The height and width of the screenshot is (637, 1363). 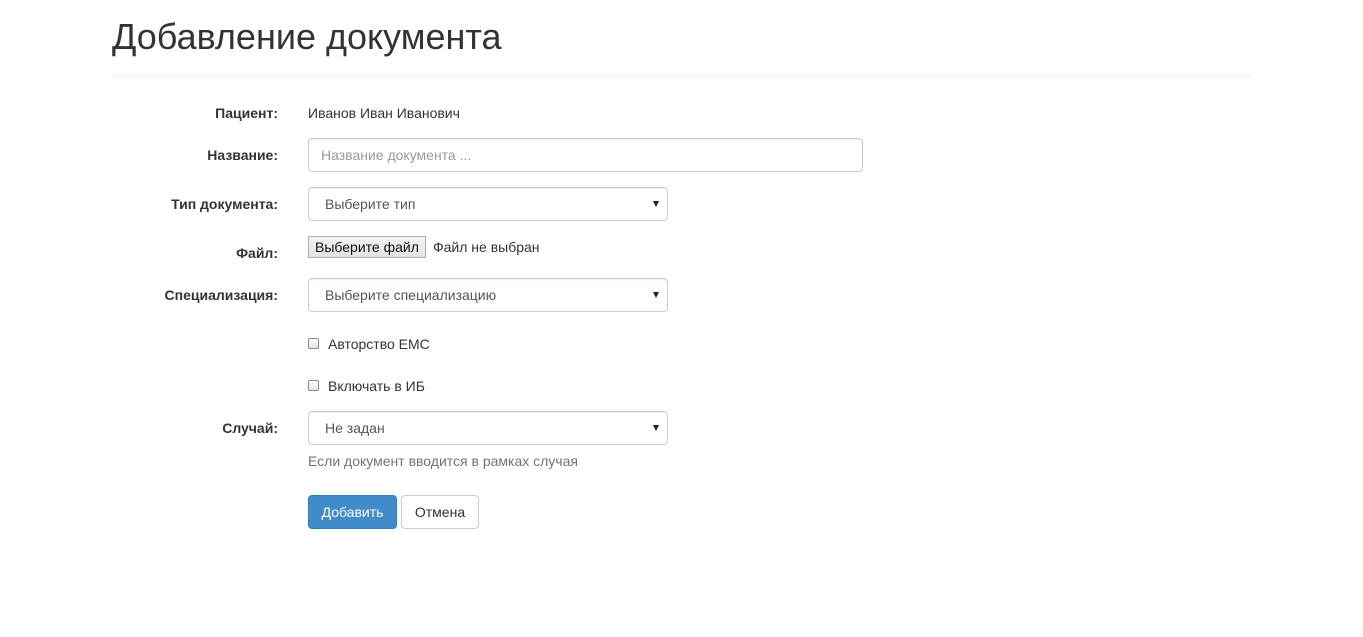 What do you see at coordinates (221, 295) in the screenshot?
I see `specialization-label: Специализация:` at bounding box center [221, 295].